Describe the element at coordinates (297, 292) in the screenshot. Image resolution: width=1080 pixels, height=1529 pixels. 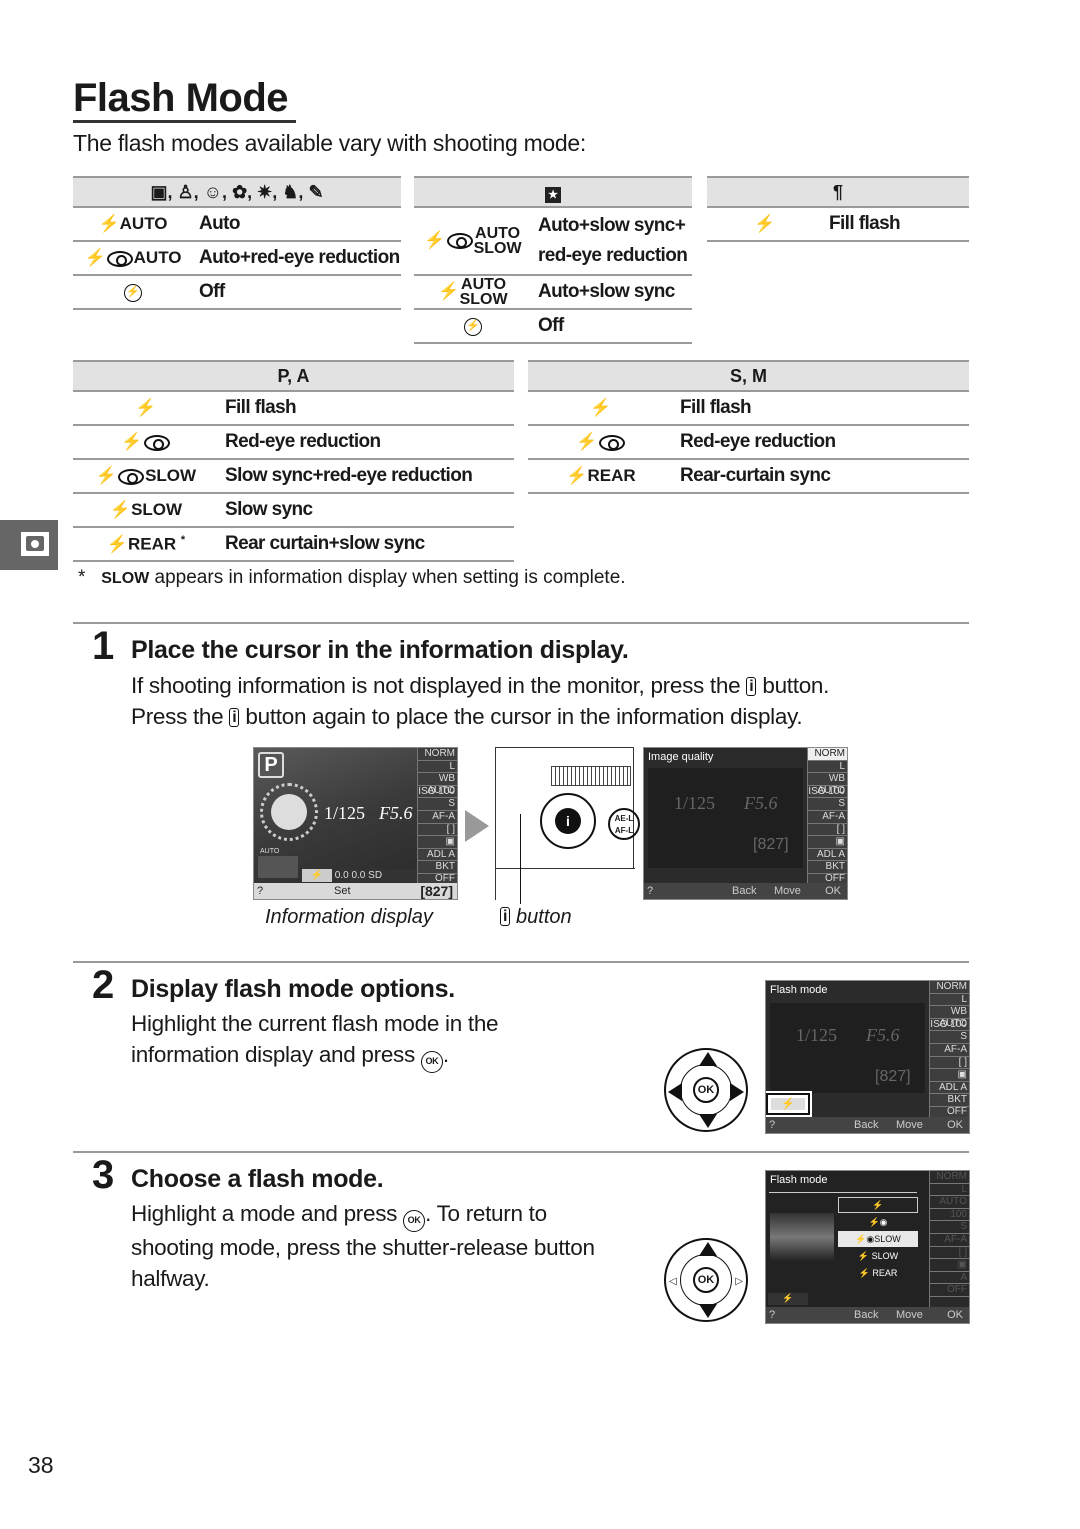
I see `mode-label: Off` at that location.